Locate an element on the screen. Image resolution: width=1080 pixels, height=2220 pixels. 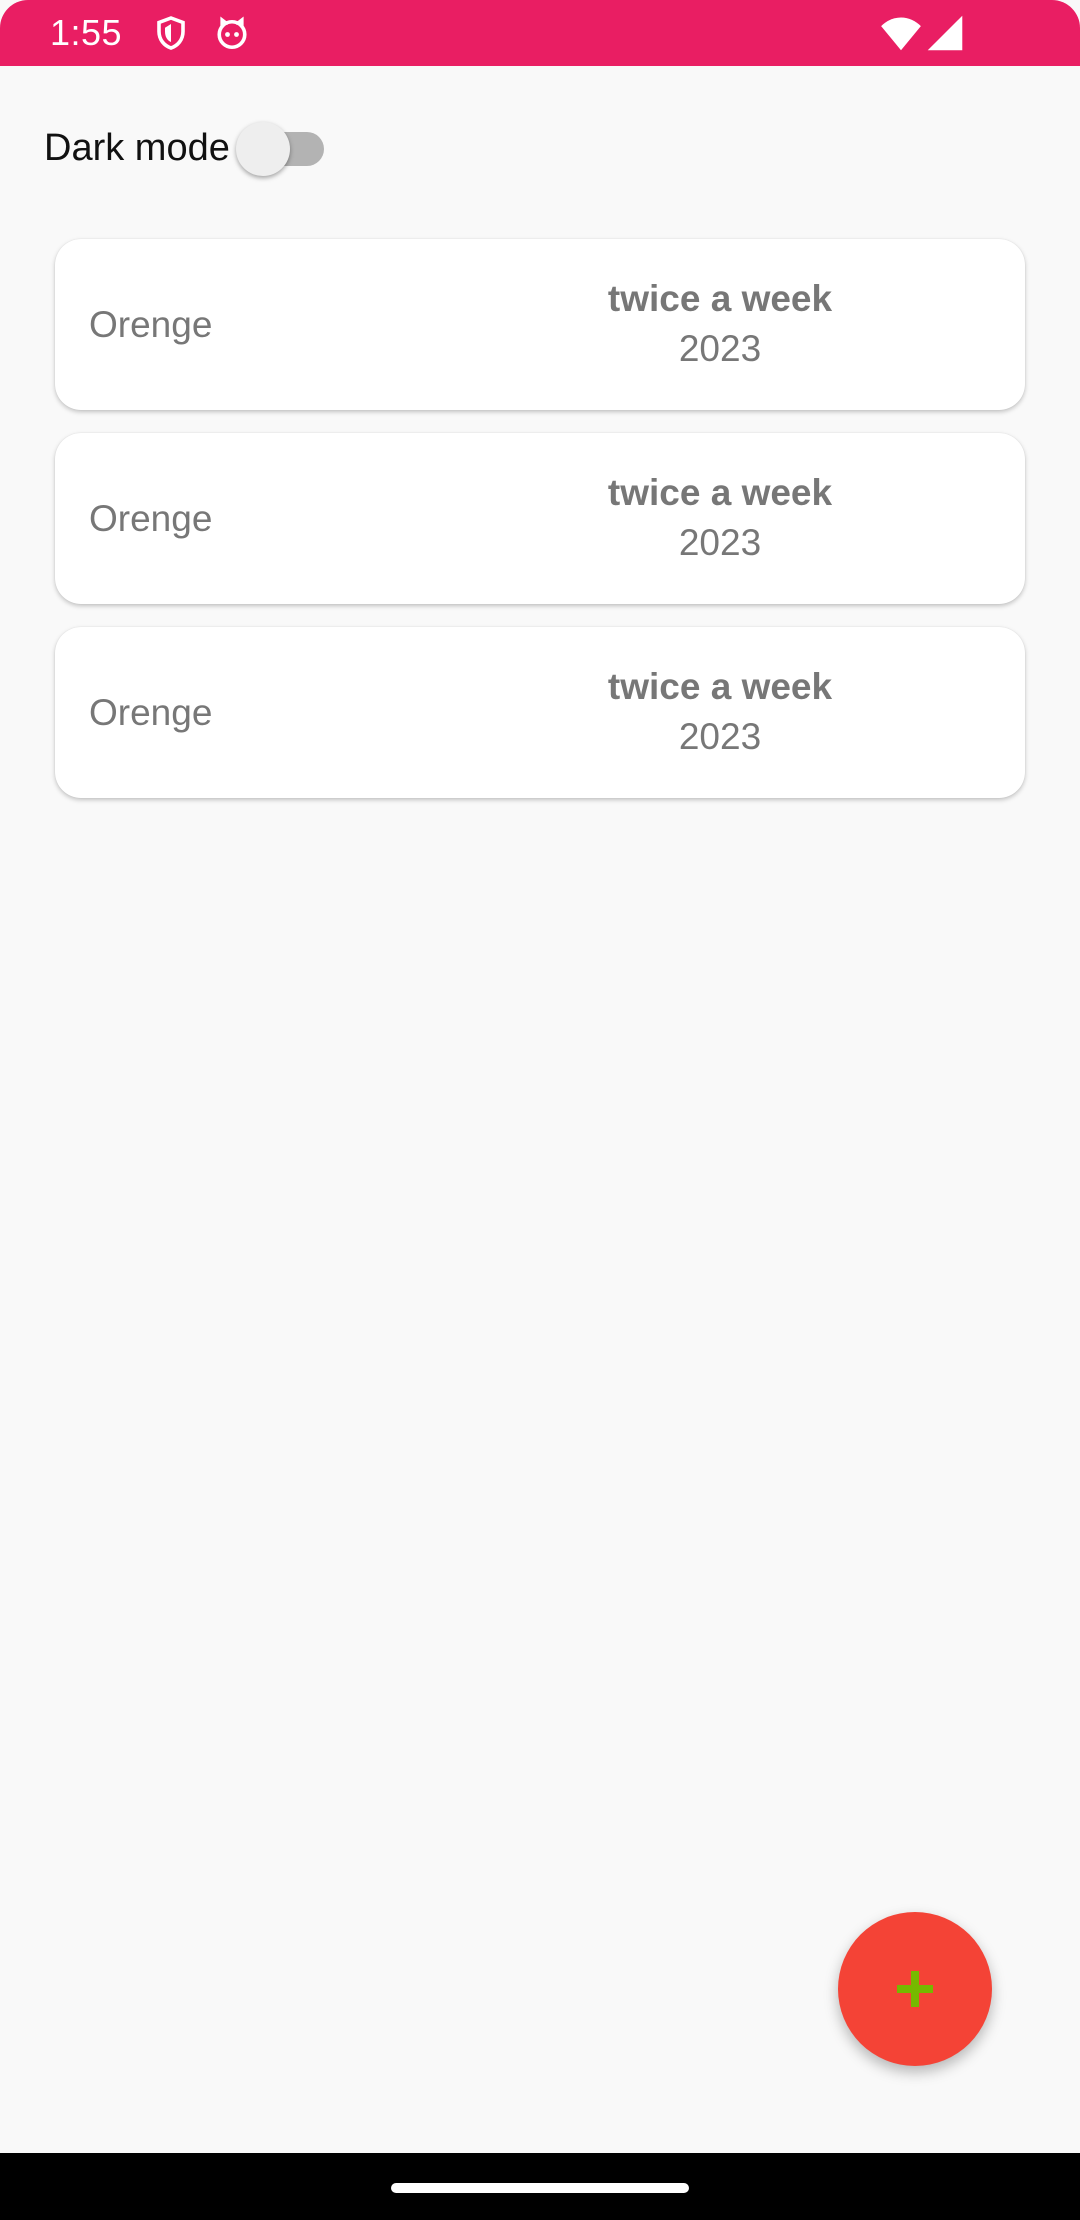
shield-icon is located at coordinates (171, 33).